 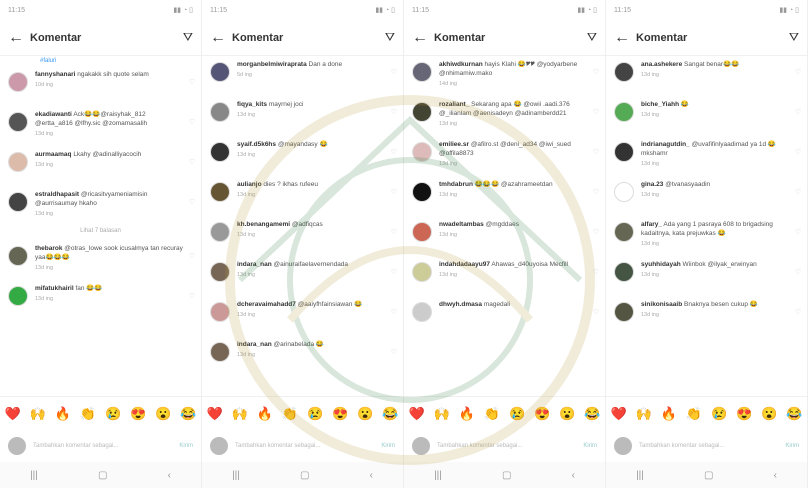 What do you see at coordinates (661, 264) in the screenshot?
I see `comment-username: syuhhidayah` at bounding box center [661, 264].